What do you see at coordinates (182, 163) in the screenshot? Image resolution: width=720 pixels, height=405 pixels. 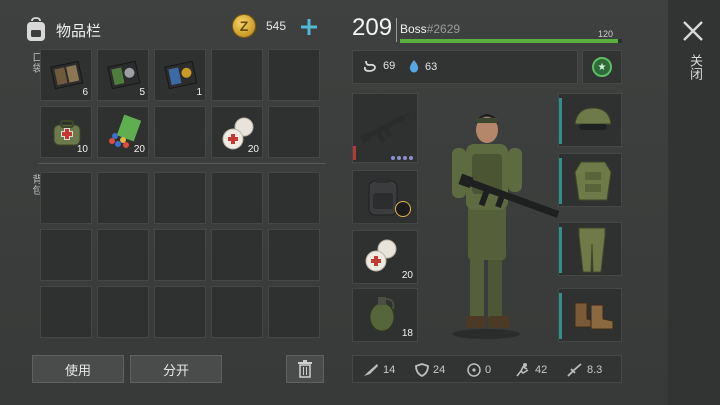 I see `section-divider` at bounding box center [182, 163].